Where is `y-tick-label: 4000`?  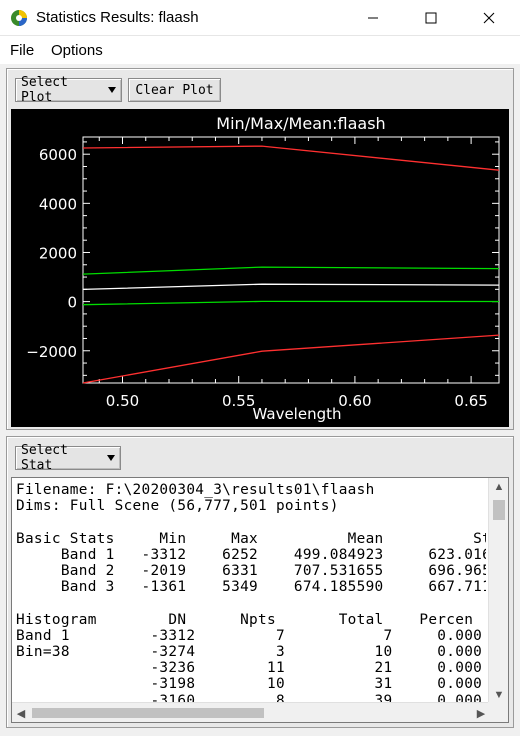 y-tick-label: 4000 is located at coordinates (58, 204).